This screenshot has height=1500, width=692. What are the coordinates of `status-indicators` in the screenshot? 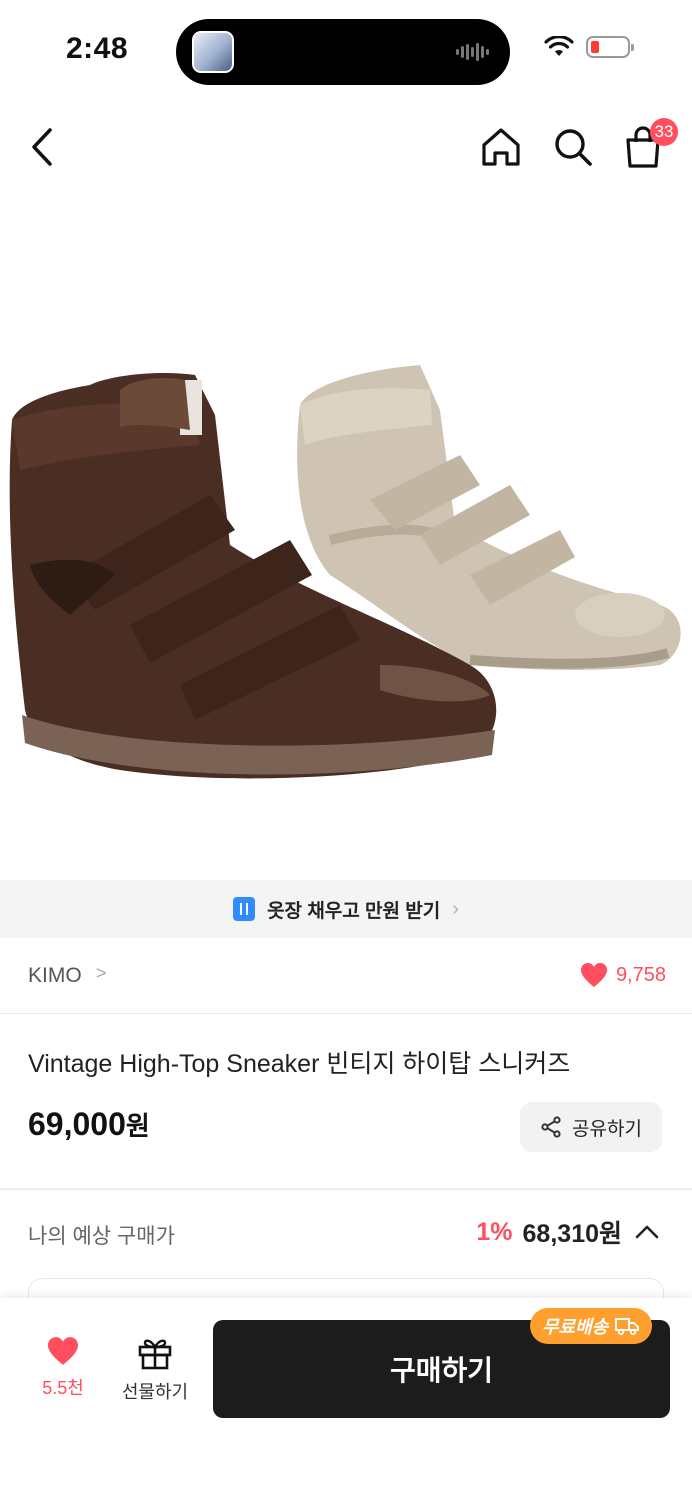 It's located at (589, 47).